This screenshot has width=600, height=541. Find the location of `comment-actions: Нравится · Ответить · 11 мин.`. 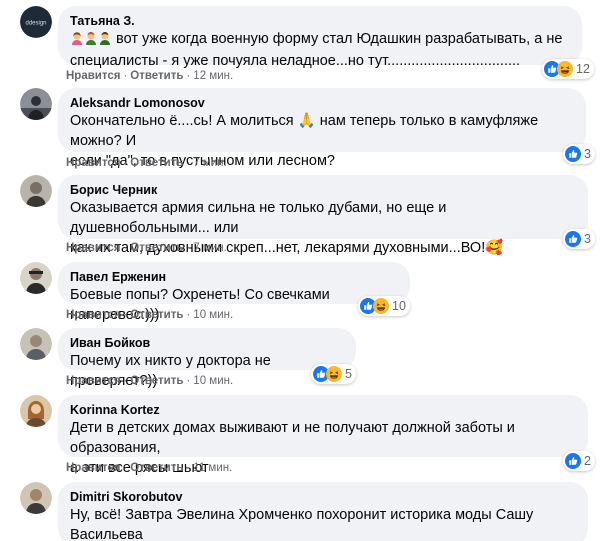

comment-actions: Нравится · Ответить · 11 мин. is located at coordinates (149, 468).